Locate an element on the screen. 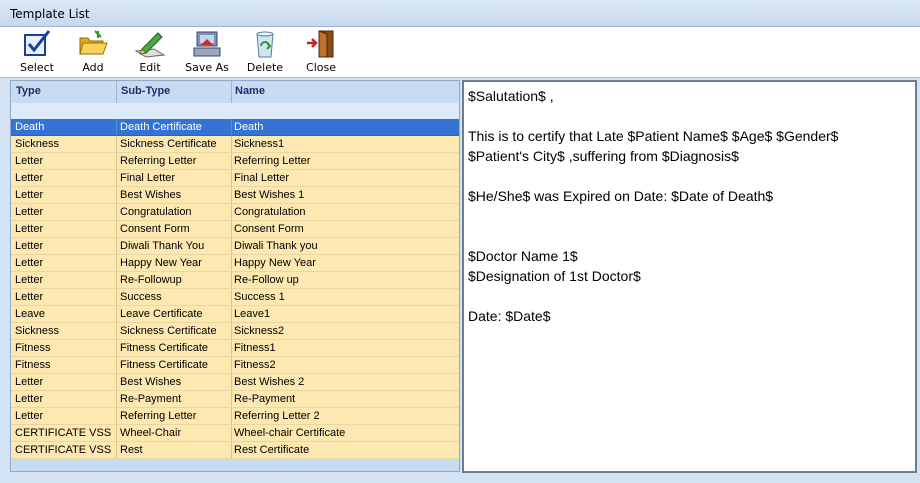  column-header-name: Name is located at coordinates (250, 91).